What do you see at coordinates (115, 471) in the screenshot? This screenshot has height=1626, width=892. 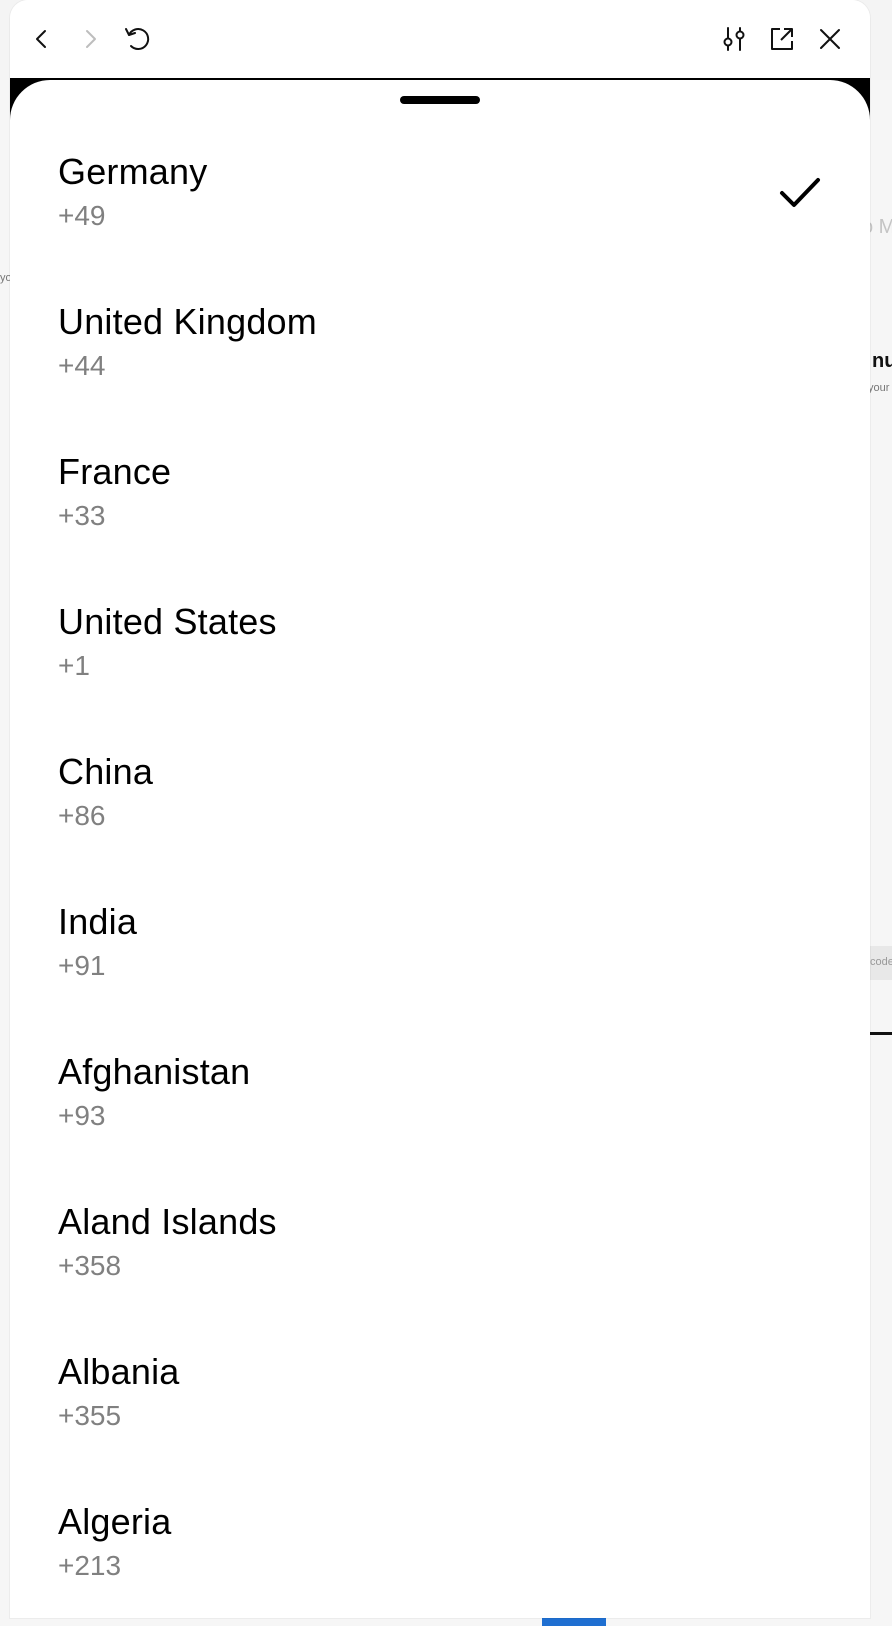 I see `country-name: France` at bounding box center [115, 471].